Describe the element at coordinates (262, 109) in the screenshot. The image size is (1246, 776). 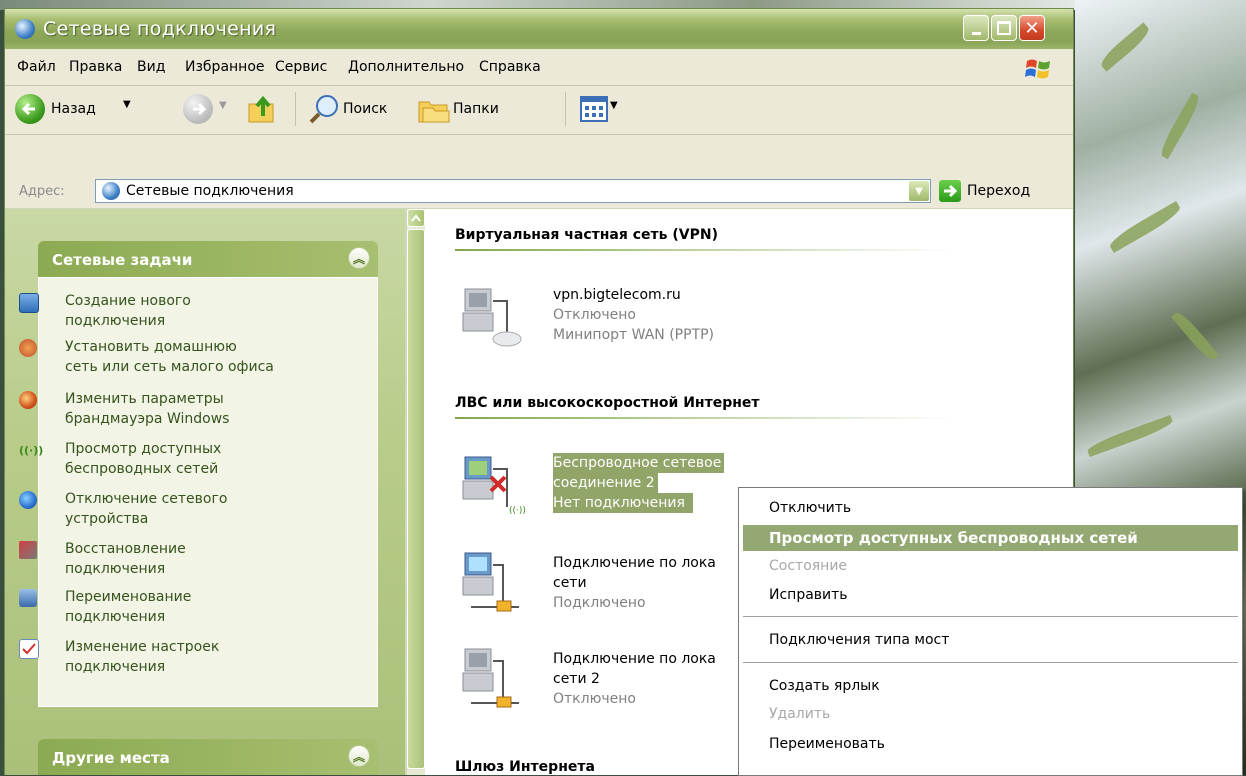
I see `up-folder-icon` at that location.